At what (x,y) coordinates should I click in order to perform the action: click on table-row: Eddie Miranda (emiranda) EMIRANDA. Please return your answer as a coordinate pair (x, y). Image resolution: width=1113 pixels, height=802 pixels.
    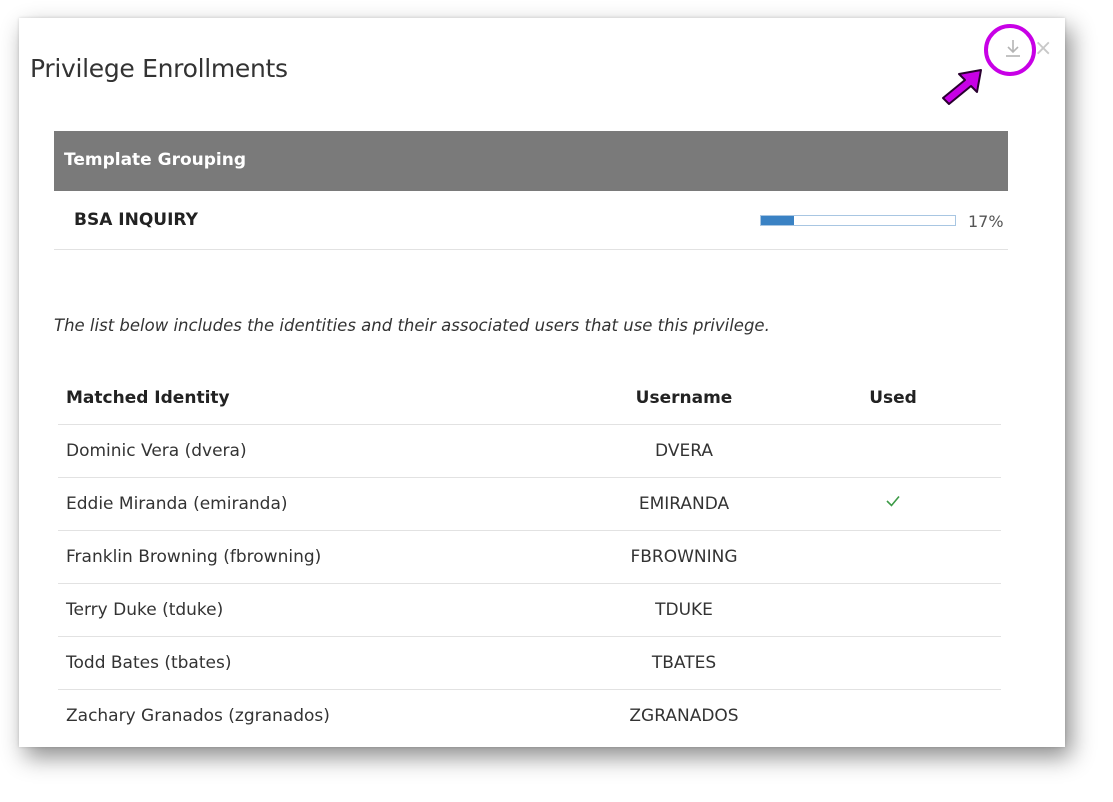
    Looking at the image, I should click on (529, 504).